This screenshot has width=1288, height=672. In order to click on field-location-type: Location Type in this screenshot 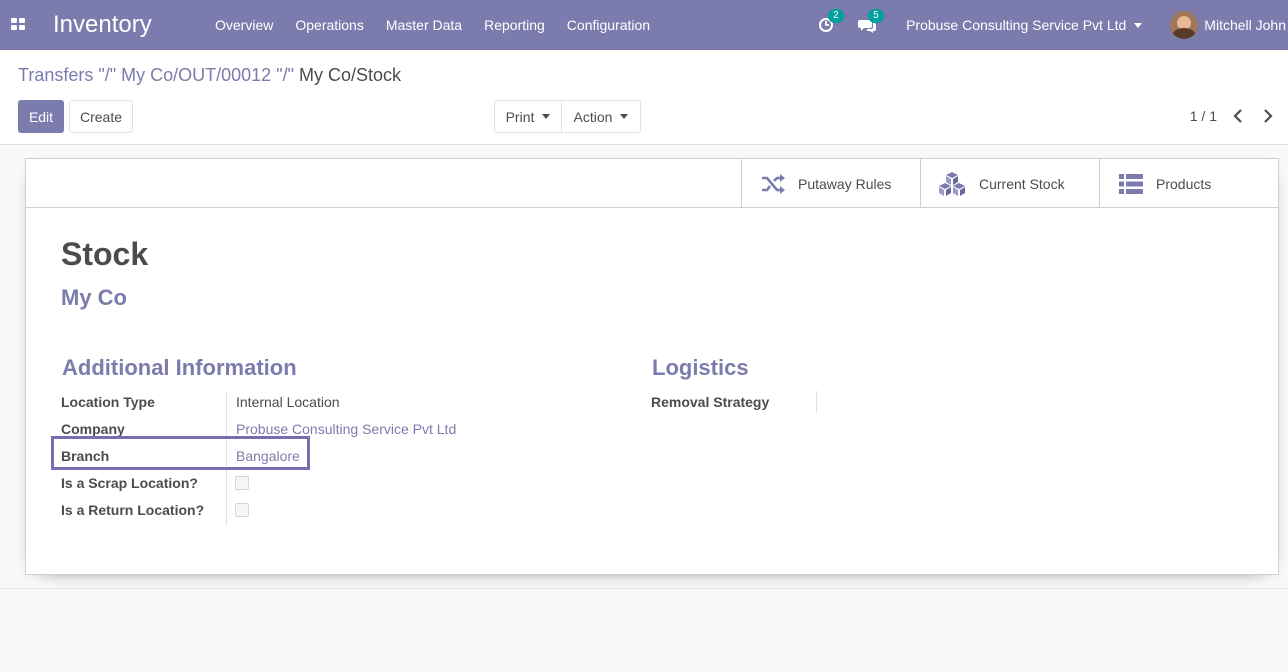, I will do `click(108, 401)`.